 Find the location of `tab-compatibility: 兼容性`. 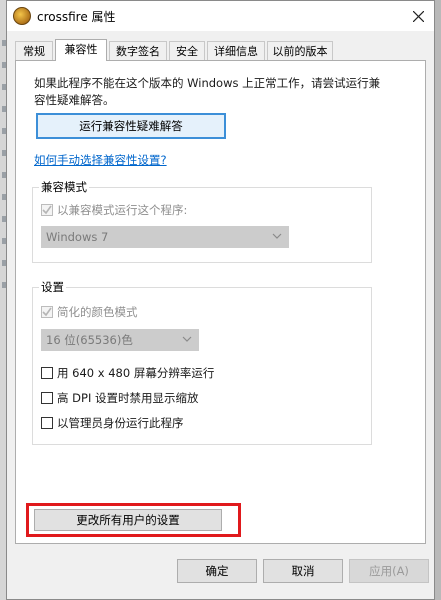

tab-compatibility: 兼容性 is located at coordinates (81, 50).